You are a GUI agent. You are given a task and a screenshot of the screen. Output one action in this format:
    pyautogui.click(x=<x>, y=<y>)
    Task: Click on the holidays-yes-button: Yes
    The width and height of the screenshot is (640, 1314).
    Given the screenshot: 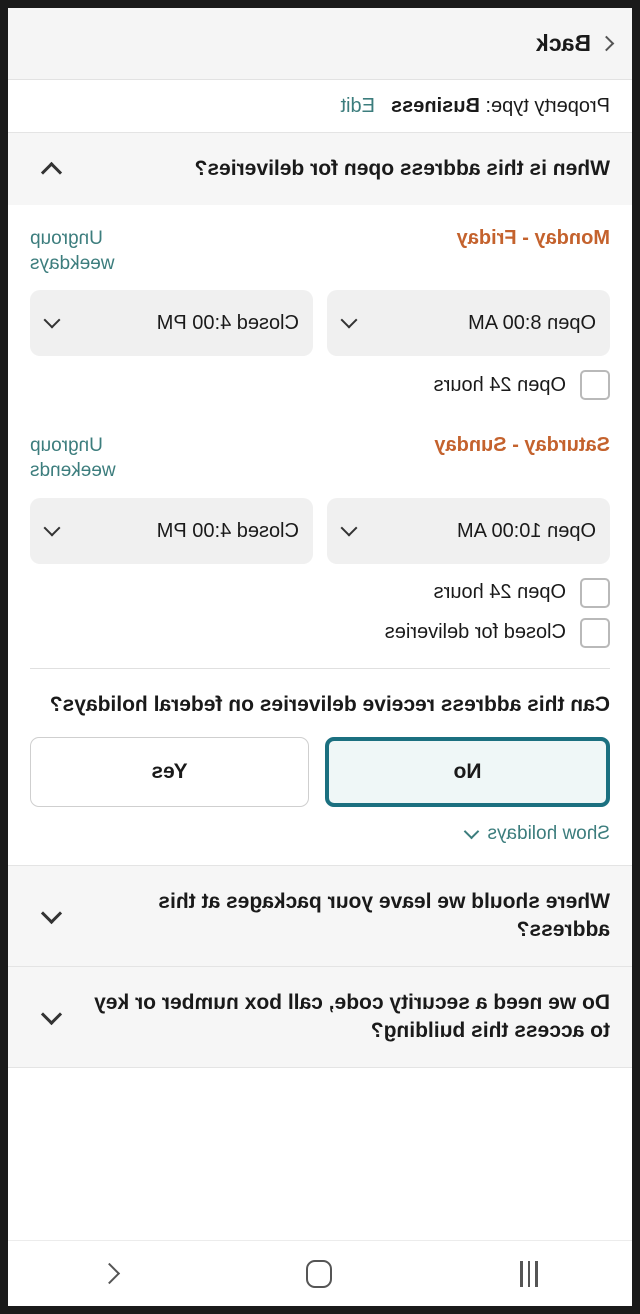 What is the action you would take?
    pyautogui.click(x=169, y=772)
    